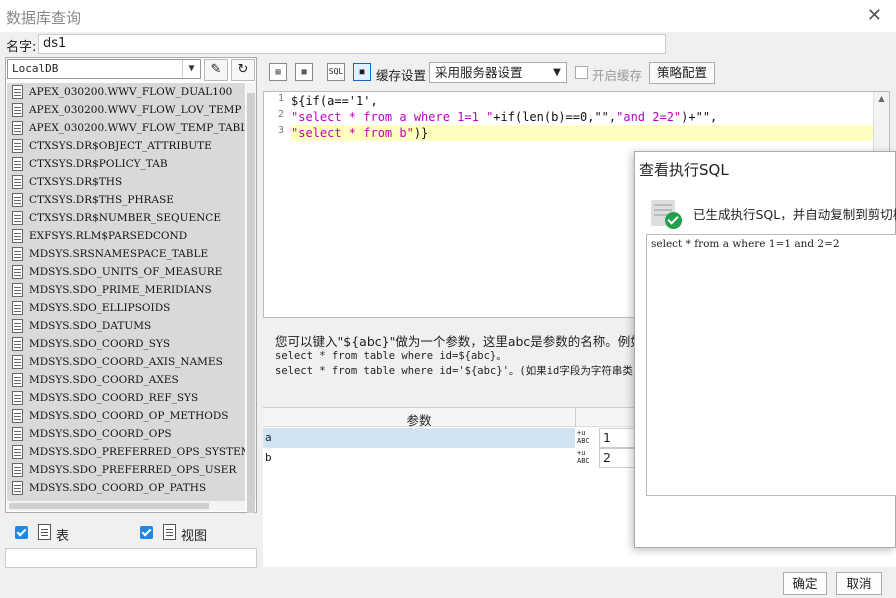 The width and height of the screenshot is (896, 598). Describe the element at coordinates (169, 532) in the screenshot. I see `view-icon` at that location.